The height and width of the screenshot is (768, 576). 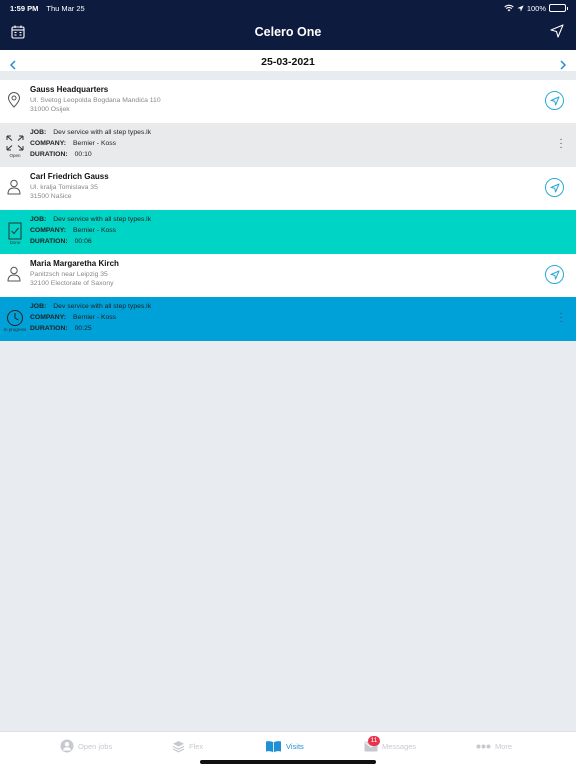 What do you see at coordinates (24, 8) in the screenshot?
I see `status-time: 1:59 PM` at bounding box center [24, 8].